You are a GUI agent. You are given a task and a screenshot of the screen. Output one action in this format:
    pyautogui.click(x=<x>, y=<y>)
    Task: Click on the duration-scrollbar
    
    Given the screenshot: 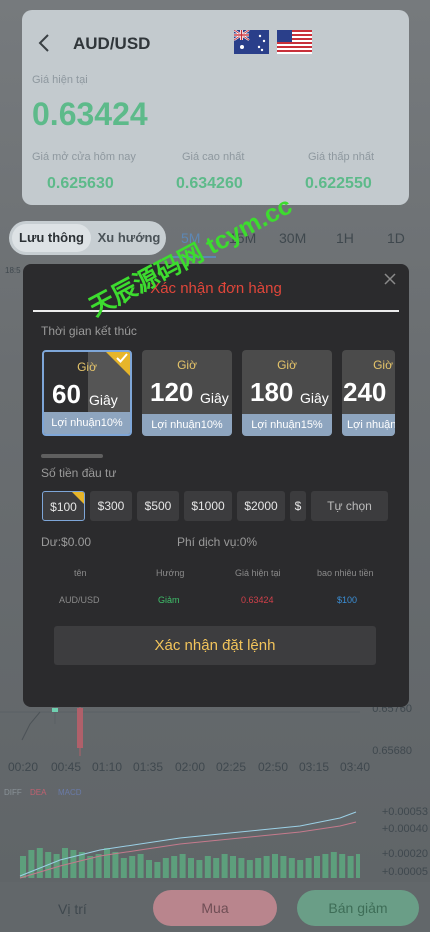 What is the action you would take?
    pyautogui.click(x=72, y=456)
    